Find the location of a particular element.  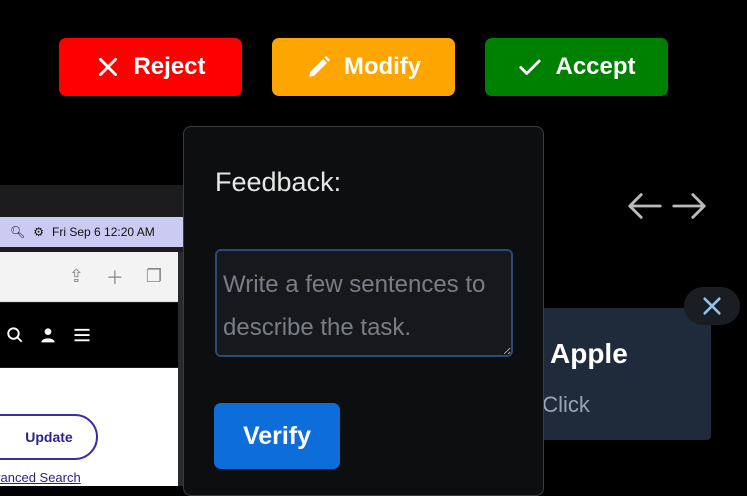

share-icon: ⇪ is located at coordinates (76, 276).